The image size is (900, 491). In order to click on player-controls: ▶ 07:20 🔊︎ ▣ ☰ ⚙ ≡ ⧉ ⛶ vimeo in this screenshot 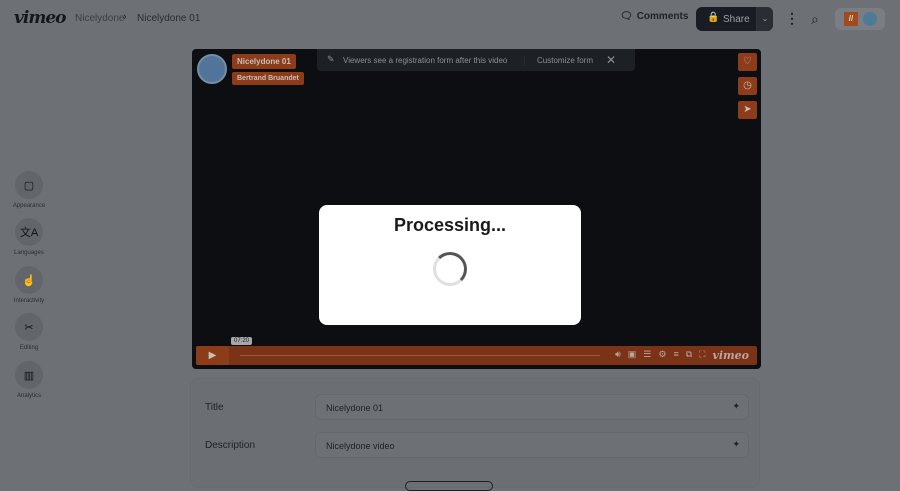, I will do `click(476, 351)`.